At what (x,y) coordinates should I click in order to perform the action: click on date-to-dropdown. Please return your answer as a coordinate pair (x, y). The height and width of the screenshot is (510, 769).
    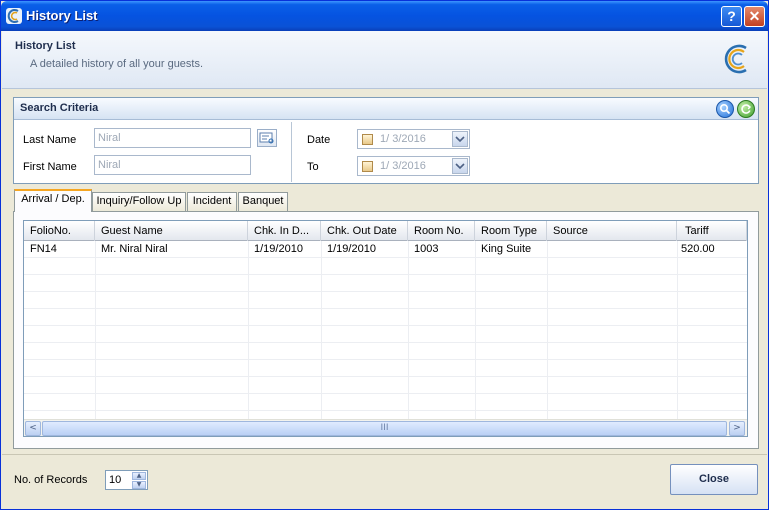
    Looking at the image, I should click on (460, 166).